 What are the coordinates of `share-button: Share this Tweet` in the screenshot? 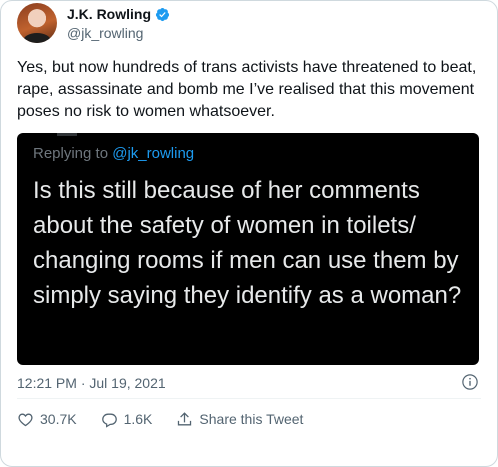 It's located at (239, 419).